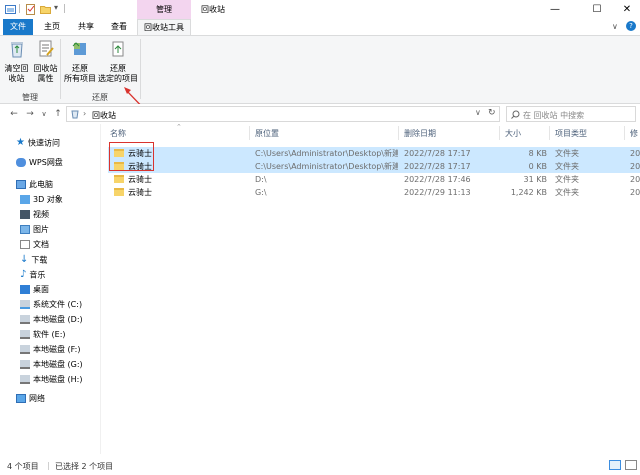 The image size is (640, 475). I want to click on properties-icon, so click(46, 48).